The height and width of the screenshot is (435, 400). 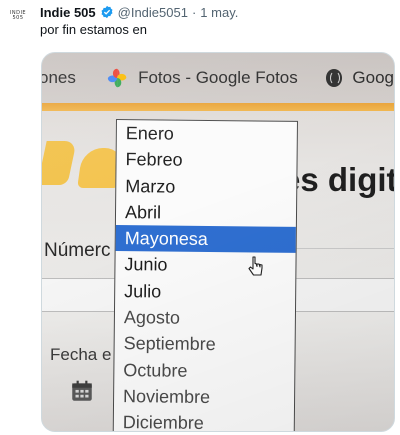 I want to click on calendar-icon, so click(x=82, y=390).